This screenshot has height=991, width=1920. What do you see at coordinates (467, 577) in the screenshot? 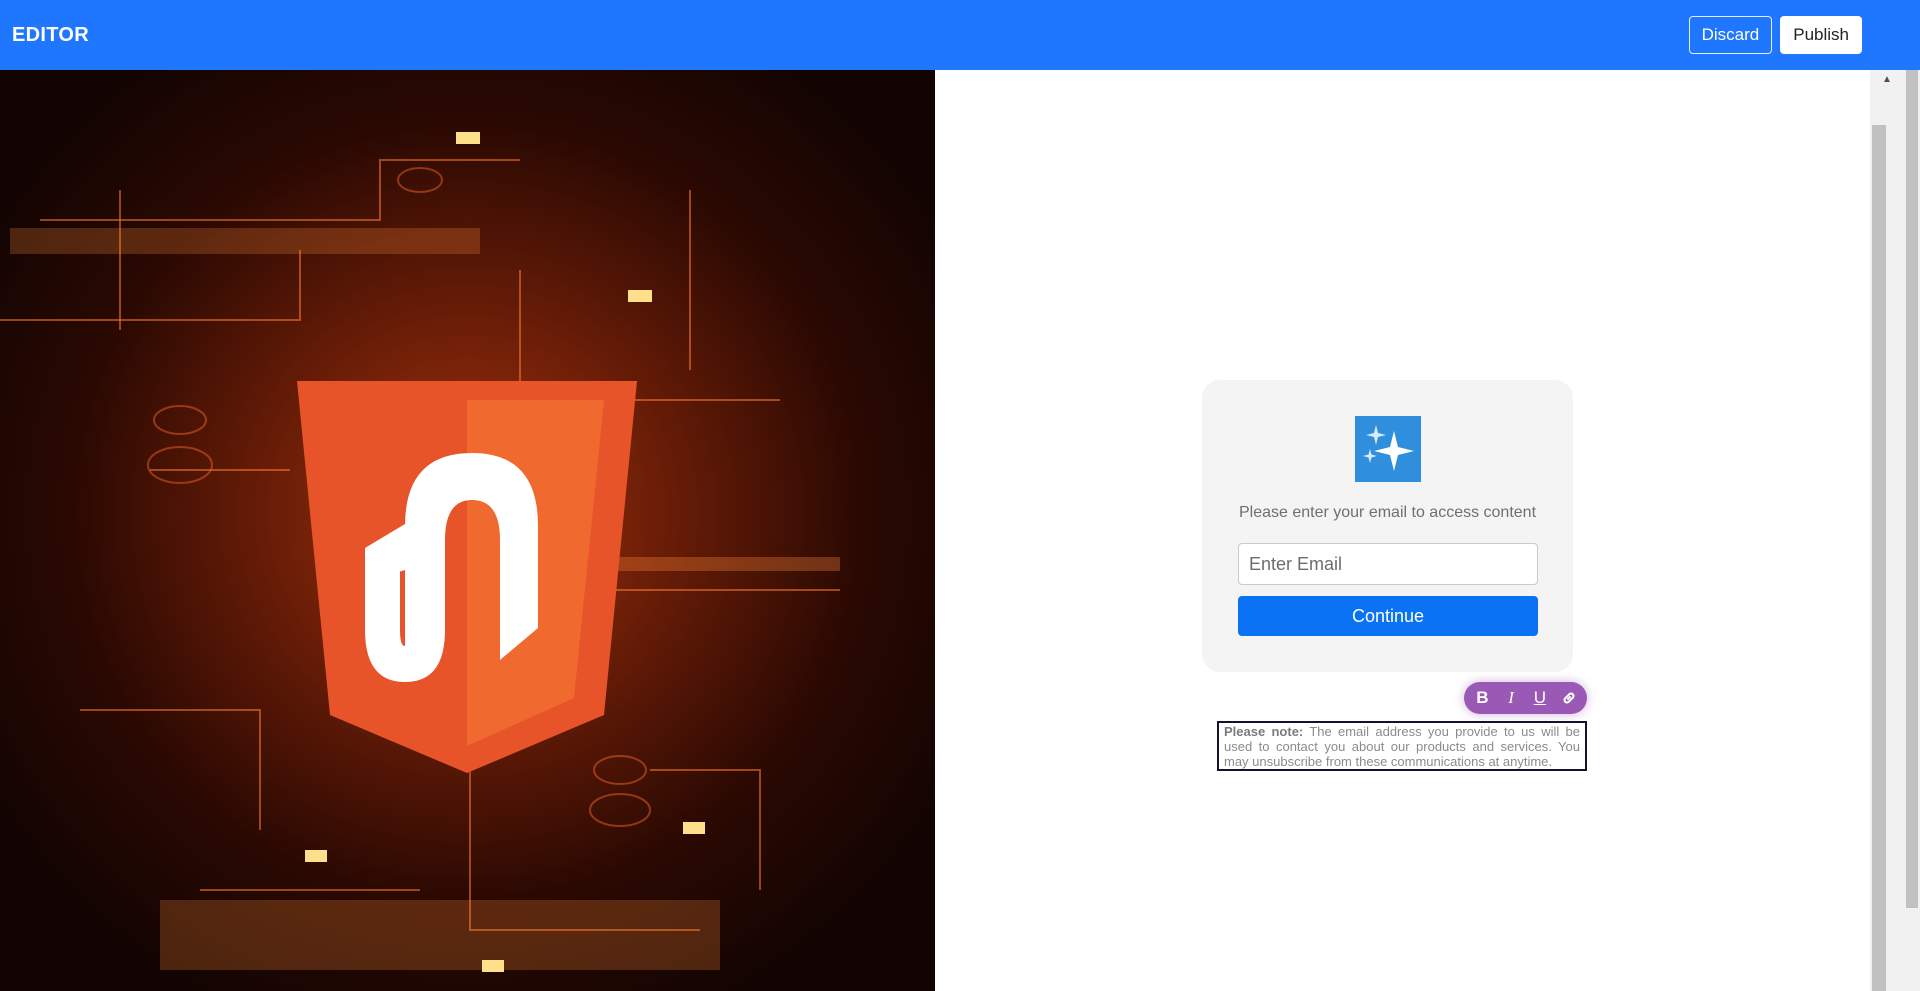
I see `brand-logo` at bounding box center [467, 577].